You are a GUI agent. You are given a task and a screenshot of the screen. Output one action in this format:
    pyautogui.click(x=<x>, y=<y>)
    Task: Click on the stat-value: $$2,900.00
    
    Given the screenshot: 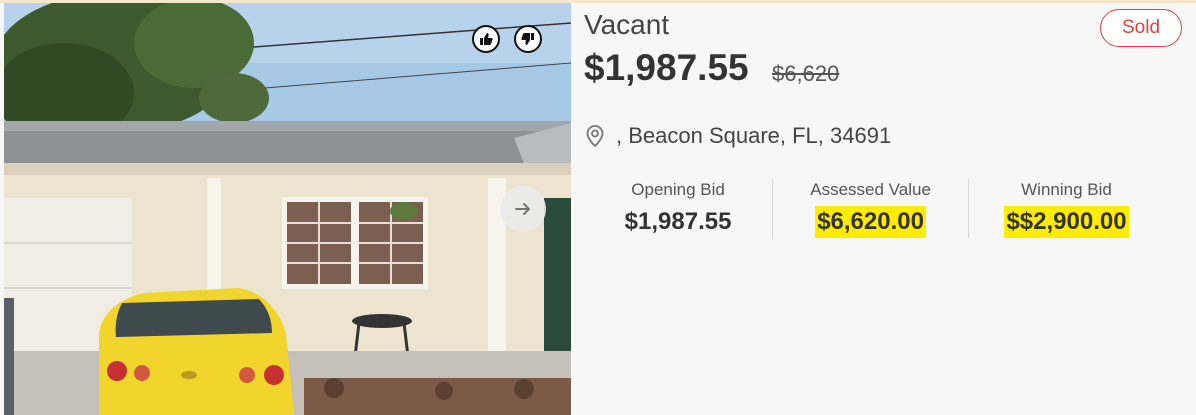 What is the action you would take?
    pyautogui.click(x=1066, y=222)
    